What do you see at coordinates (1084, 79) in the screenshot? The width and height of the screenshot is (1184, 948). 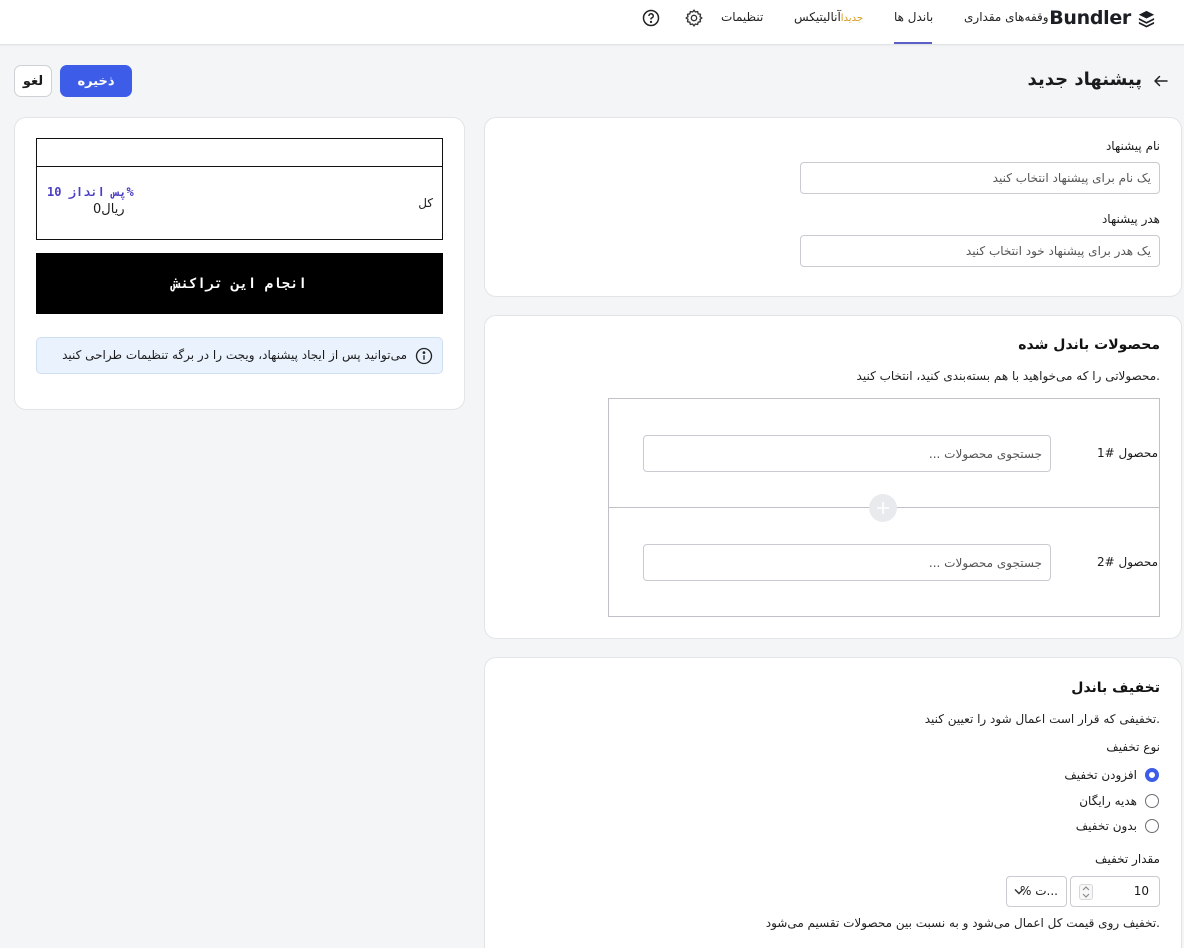 I see `page-title: پیشنهاد جدید` at bounding box center [1084, 79].